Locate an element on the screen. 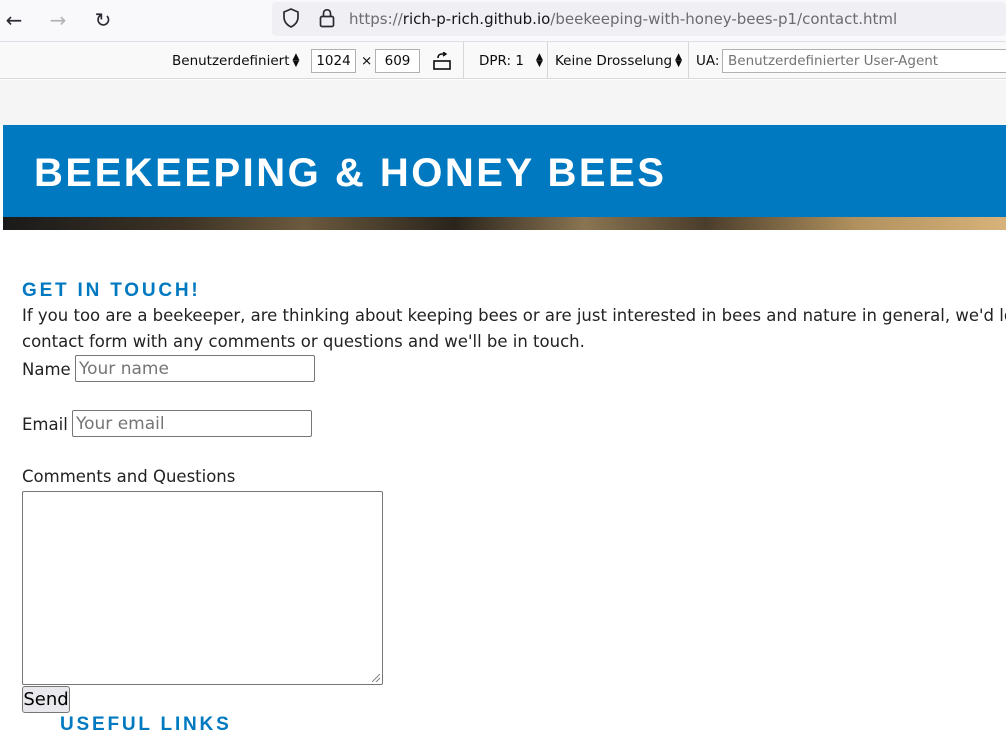  rotate-icon is located at coordinates (442, 60).